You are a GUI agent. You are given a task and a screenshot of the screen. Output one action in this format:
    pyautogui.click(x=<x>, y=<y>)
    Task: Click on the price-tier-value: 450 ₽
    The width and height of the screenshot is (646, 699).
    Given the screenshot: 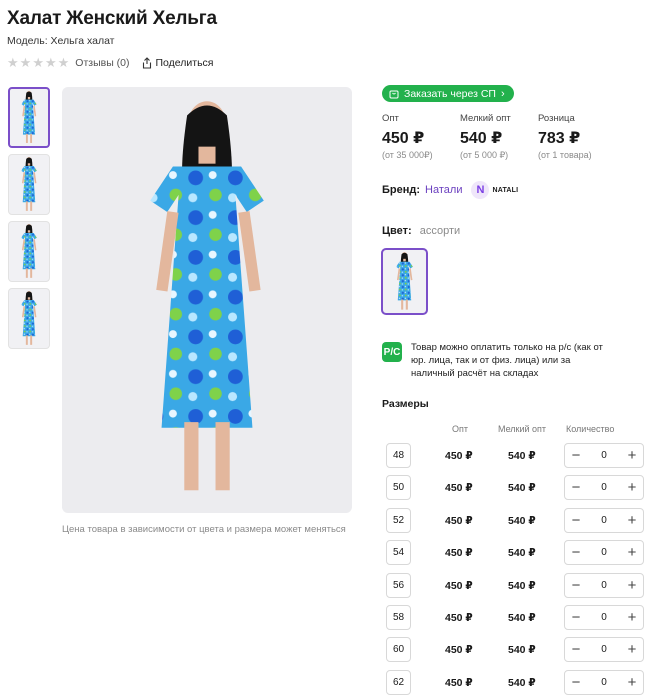 What is the action you would take?
    pyautogui.click(x=403, y=138)
    